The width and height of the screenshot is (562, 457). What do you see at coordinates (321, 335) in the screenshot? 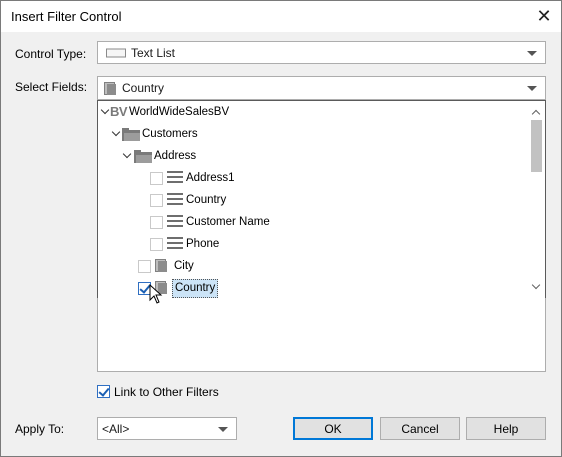
I see `fields-list-area` at bounding box center [321, 335].